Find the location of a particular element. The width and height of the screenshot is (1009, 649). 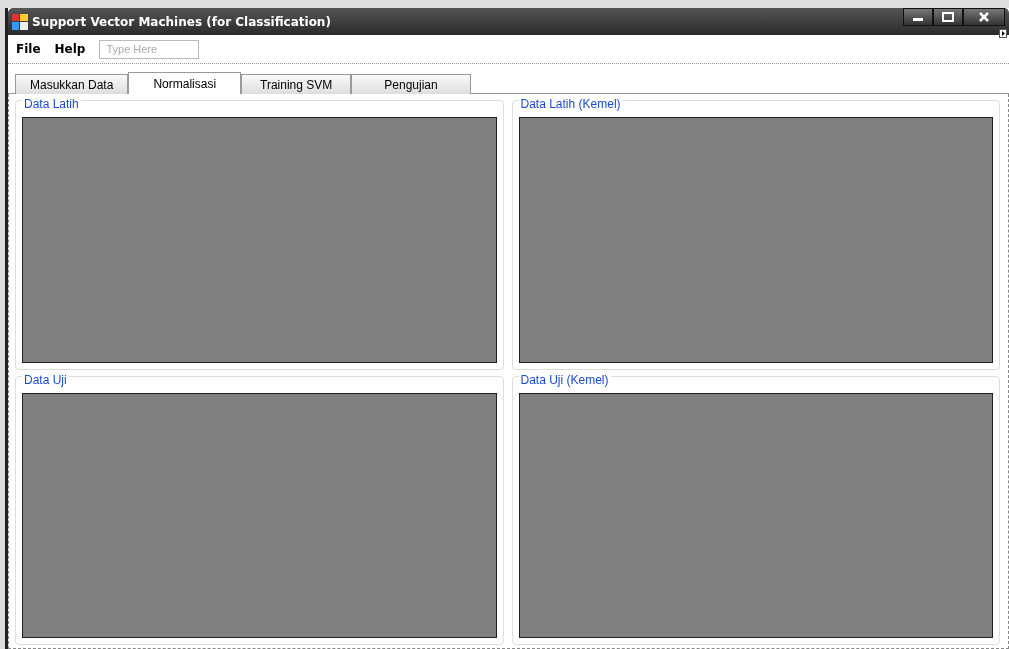

close-button is located at coordinates (984, 17).